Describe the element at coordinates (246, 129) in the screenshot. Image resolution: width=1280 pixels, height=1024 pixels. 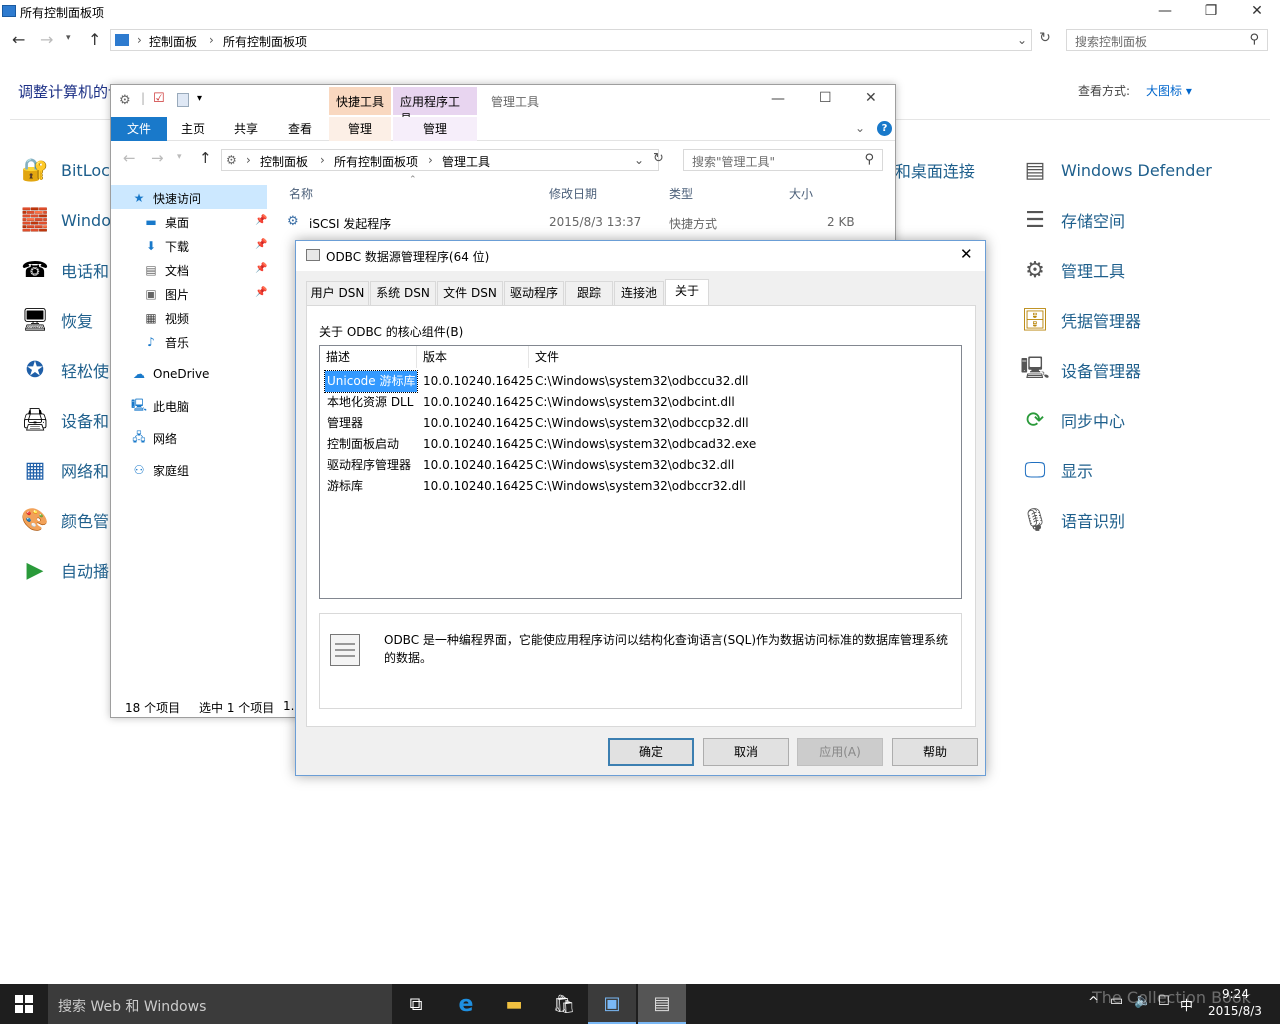
I see `ribbon-tab-share: 共享` at that location.